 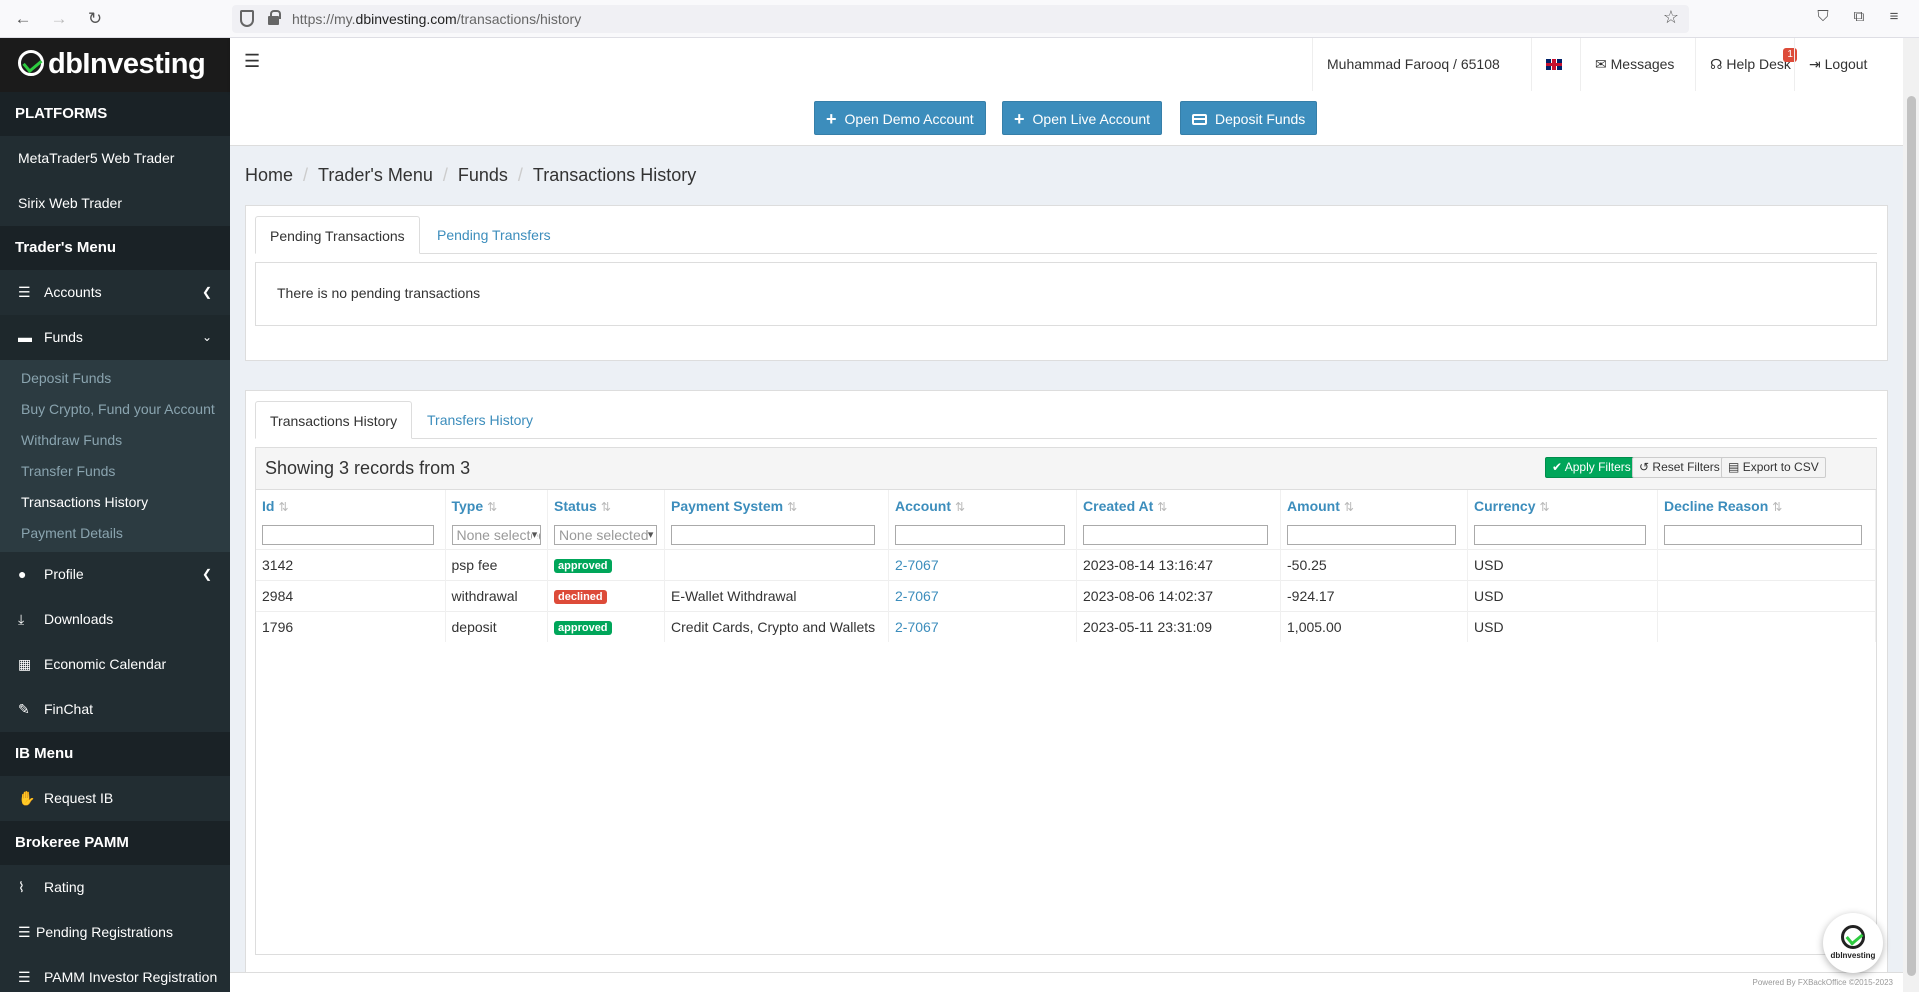 I want to click on cell-type: withdrawal, so click(x=497, y=595).